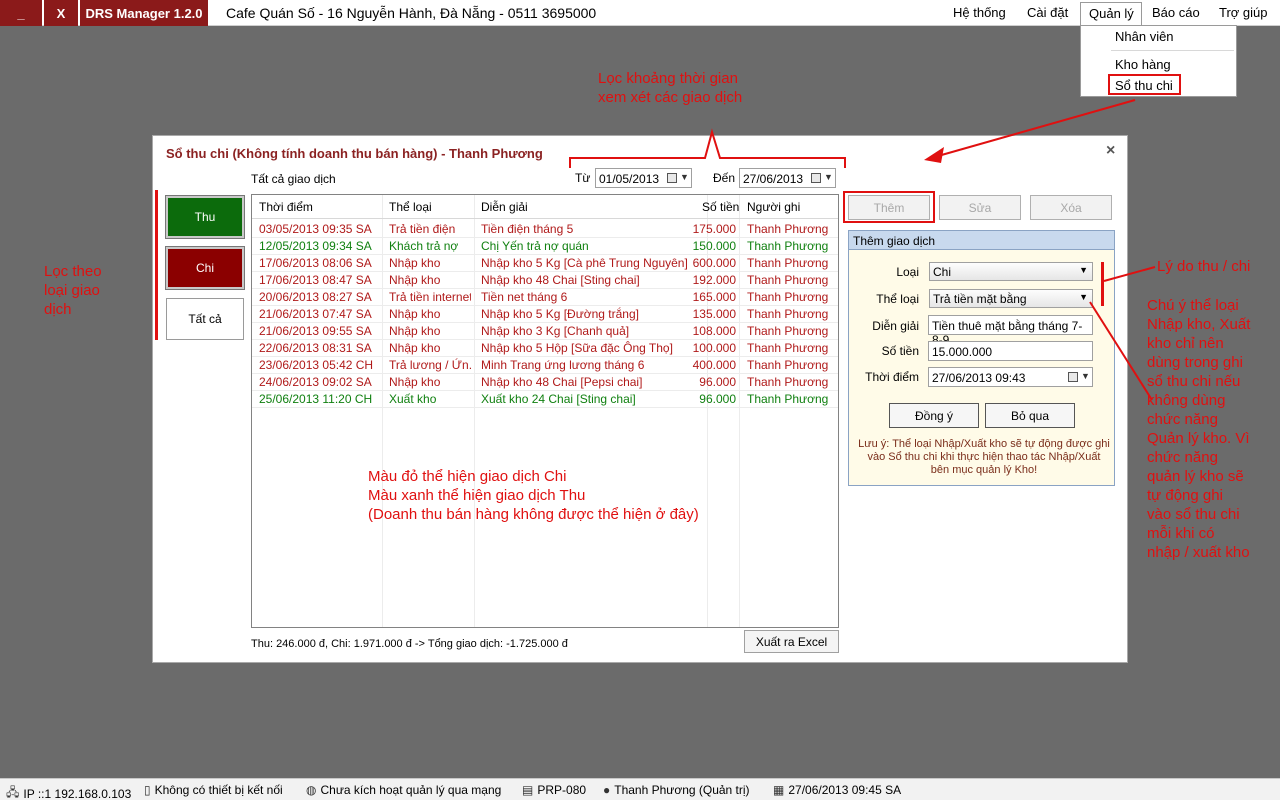  I want to click on thoidiem-value: 27/06/2013 09:43, so click(979, 378).